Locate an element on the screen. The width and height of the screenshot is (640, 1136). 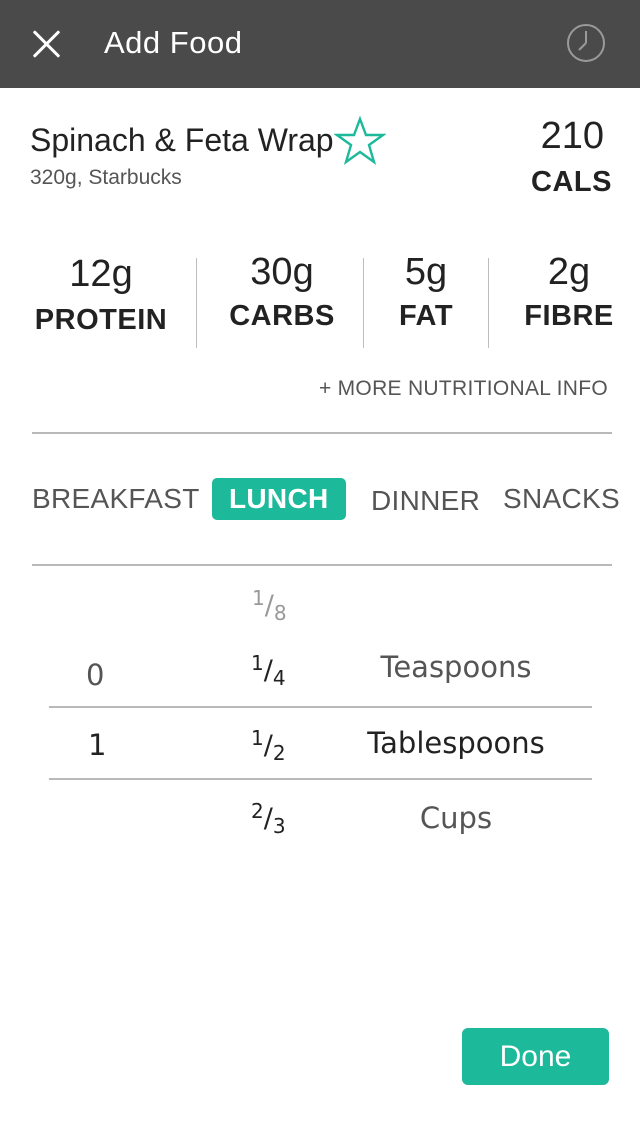
macro-label: CARBS is located at coordinates (282, 316).